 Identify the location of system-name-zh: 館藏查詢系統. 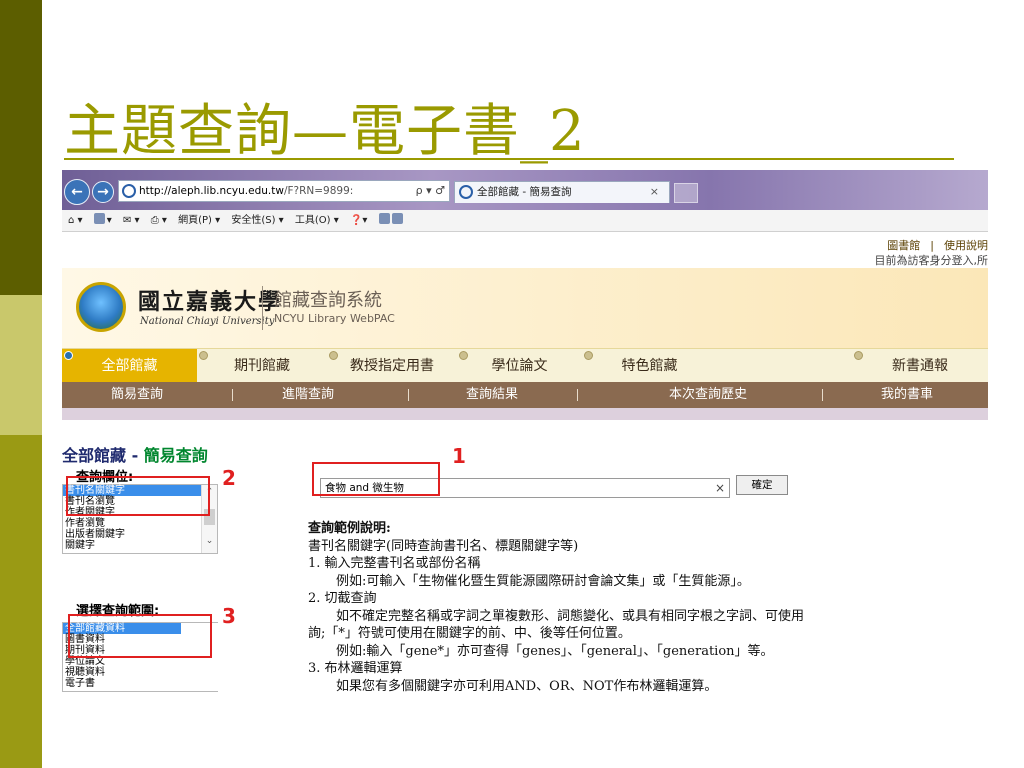
(328, 300).